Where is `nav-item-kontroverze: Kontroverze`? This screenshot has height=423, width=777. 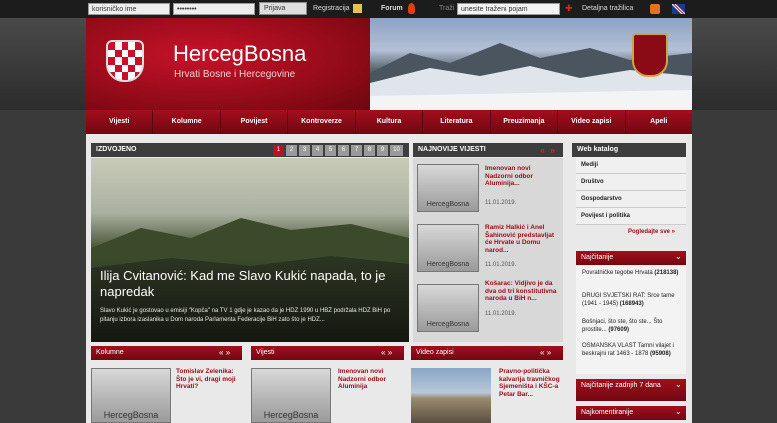 nav-item-kontroverze: Kontroverze is located at coordinates (322, 122).